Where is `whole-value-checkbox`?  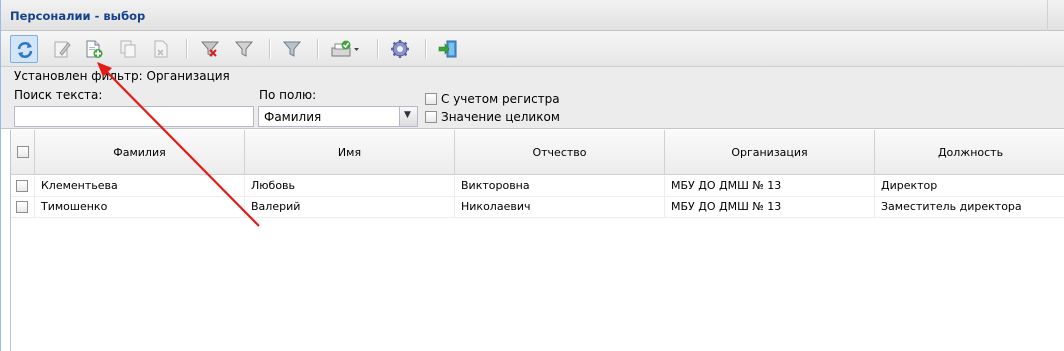 whole-value-checkbox is located at coordinates (431, 117).